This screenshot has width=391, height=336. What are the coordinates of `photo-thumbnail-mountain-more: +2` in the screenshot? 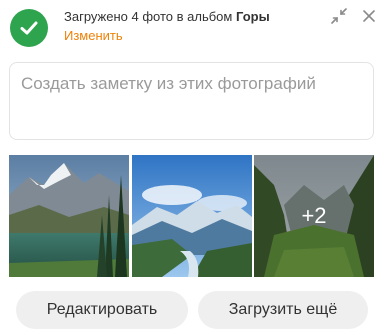 It's located at (314, 216).